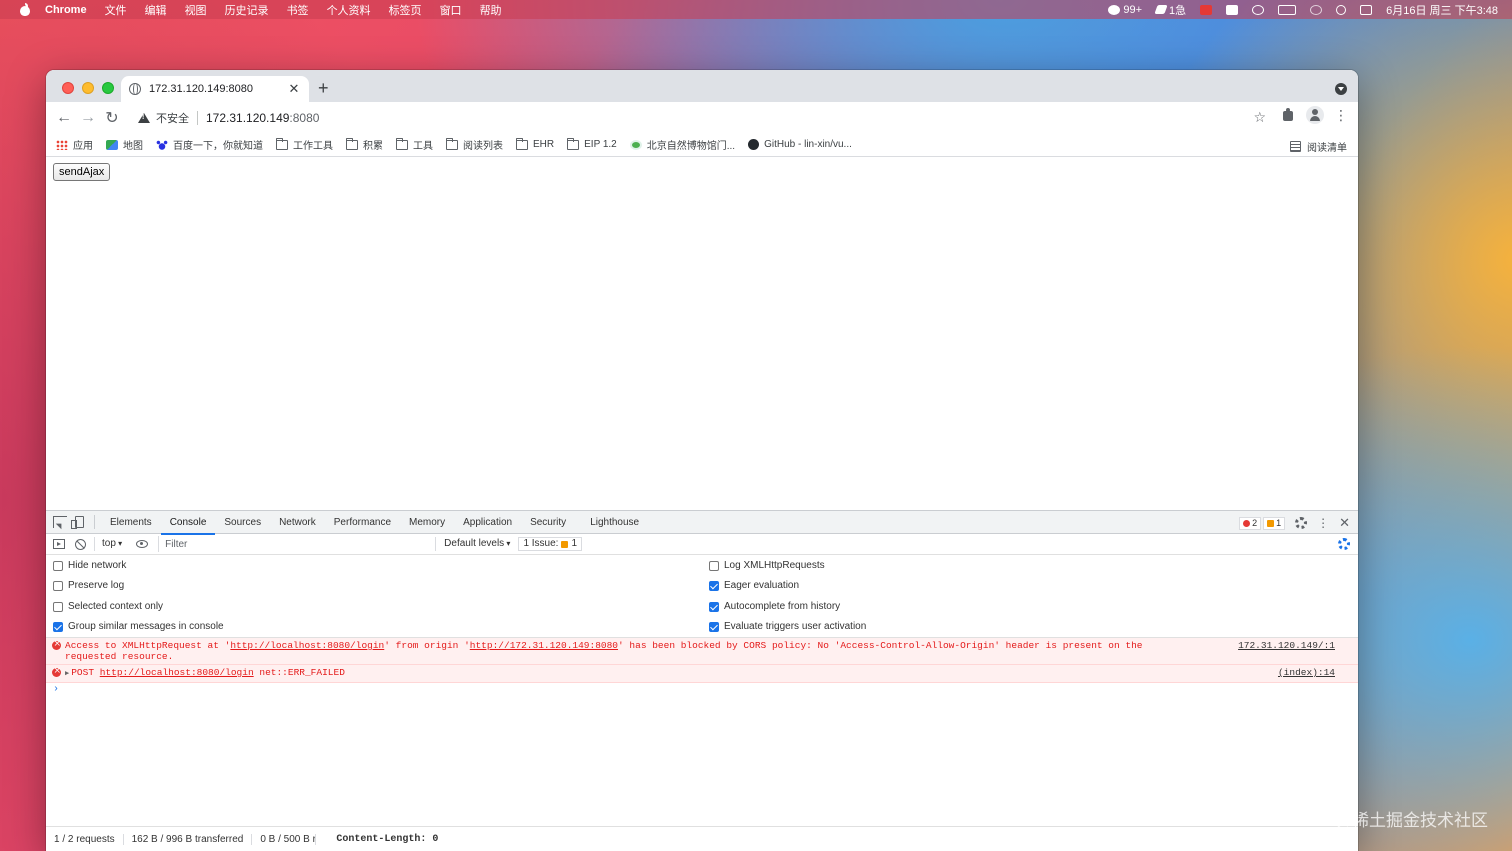 This screenshot has height=851, width=1512. I want to click on extensions-icon, so click(1289, 115).